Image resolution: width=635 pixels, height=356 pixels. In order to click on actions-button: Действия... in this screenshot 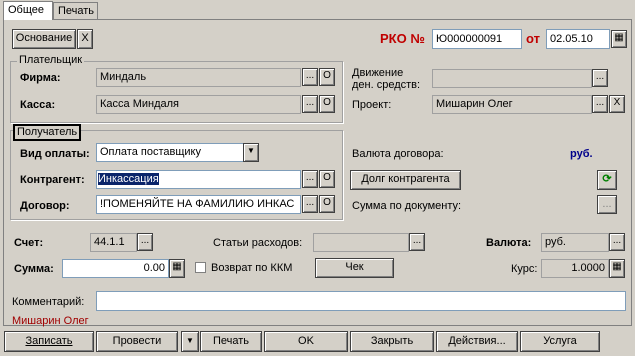, I will do `click(477, 341)`.